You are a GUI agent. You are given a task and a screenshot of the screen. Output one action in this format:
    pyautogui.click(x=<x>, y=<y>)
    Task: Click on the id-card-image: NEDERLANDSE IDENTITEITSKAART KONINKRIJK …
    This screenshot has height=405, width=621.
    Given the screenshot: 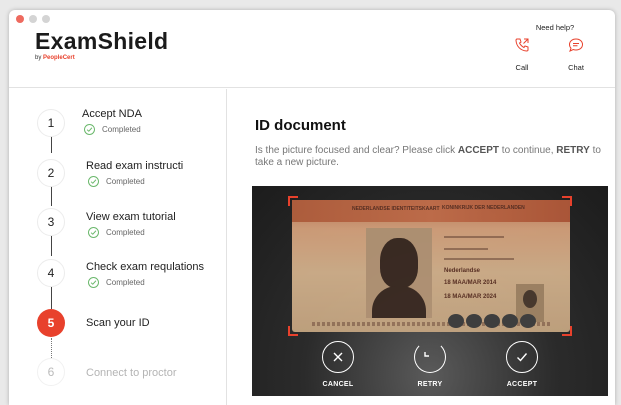 What is the action you would take?
    pyautogui.click(x=431, y=266)
    